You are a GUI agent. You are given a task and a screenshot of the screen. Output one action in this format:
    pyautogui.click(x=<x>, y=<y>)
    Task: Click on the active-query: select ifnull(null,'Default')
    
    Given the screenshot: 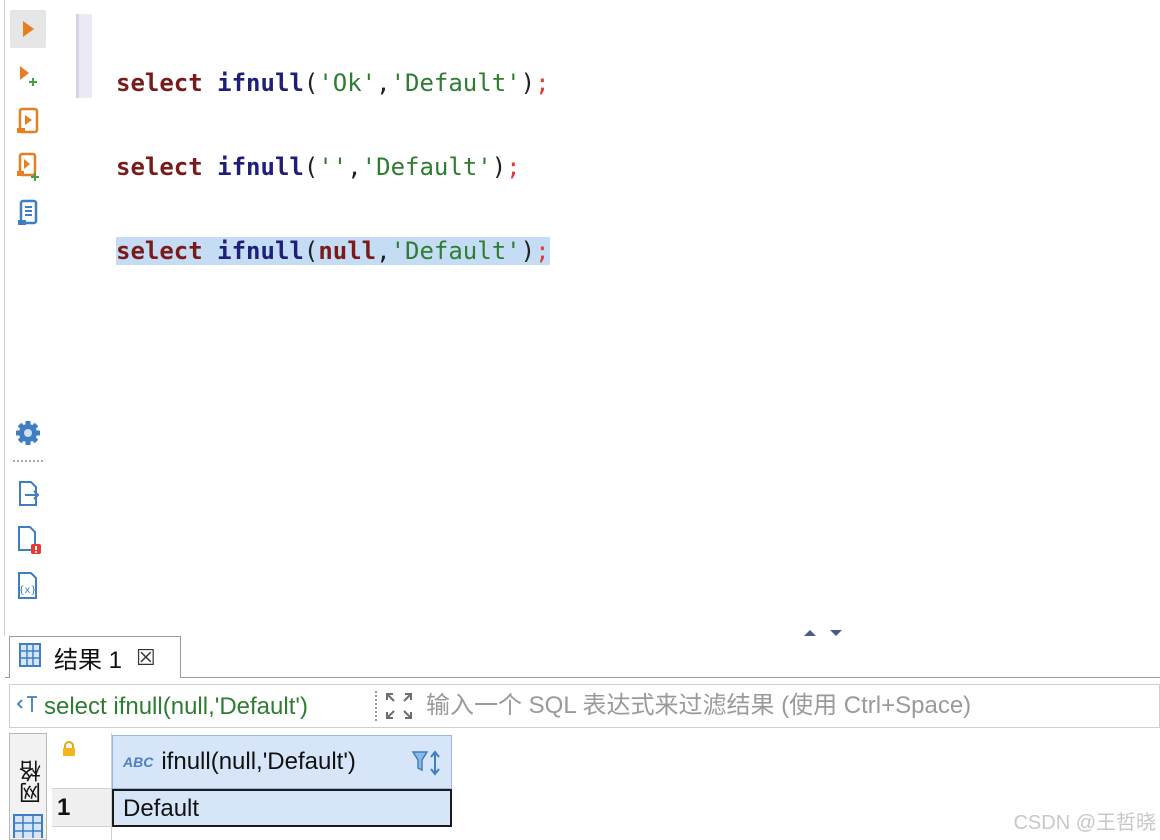 What is the action you would take?
    pyautogui.click(x=162, y=706)
    